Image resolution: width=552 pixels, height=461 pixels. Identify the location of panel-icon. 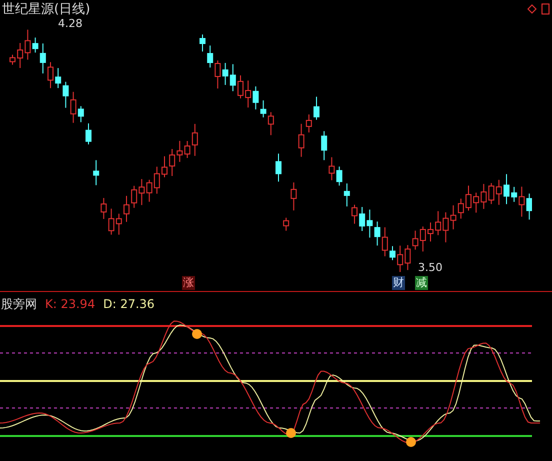
(545, 9).